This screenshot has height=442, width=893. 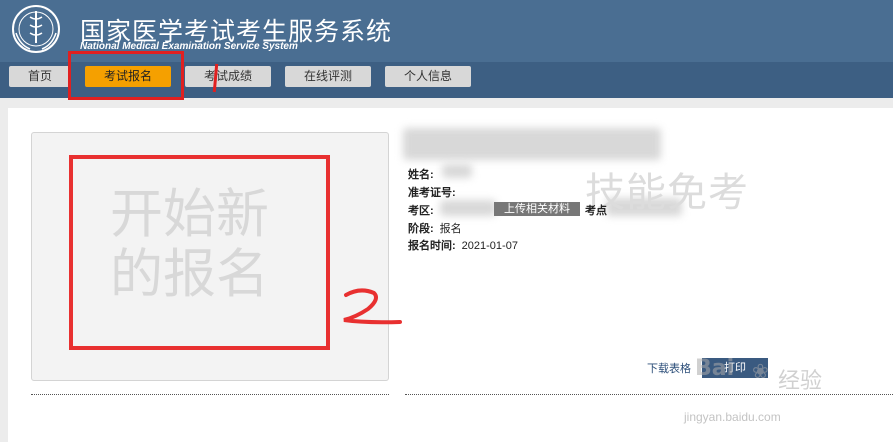 I want to click on exam-site-label: 考点, so click(x=596, y=211).